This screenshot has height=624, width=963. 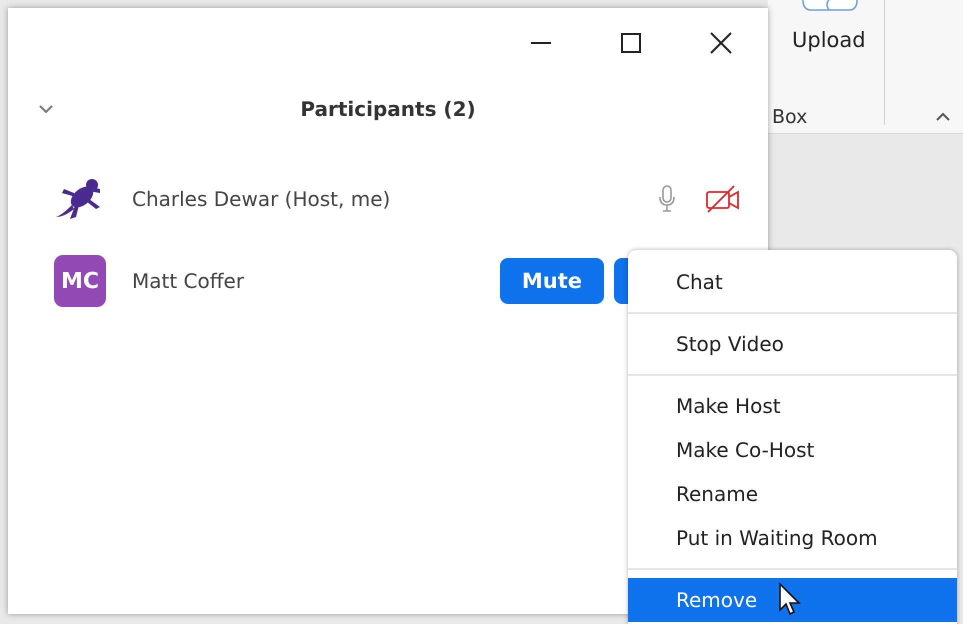 I want to click on menu-item: Make Co-Host, so click(x=792, y=450).